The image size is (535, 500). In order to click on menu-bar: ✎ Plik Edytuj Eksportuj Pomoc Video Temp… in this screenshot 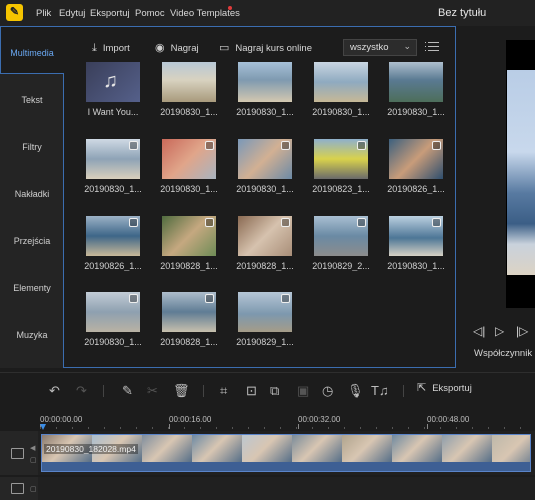, I will do `click(267, 13)`.